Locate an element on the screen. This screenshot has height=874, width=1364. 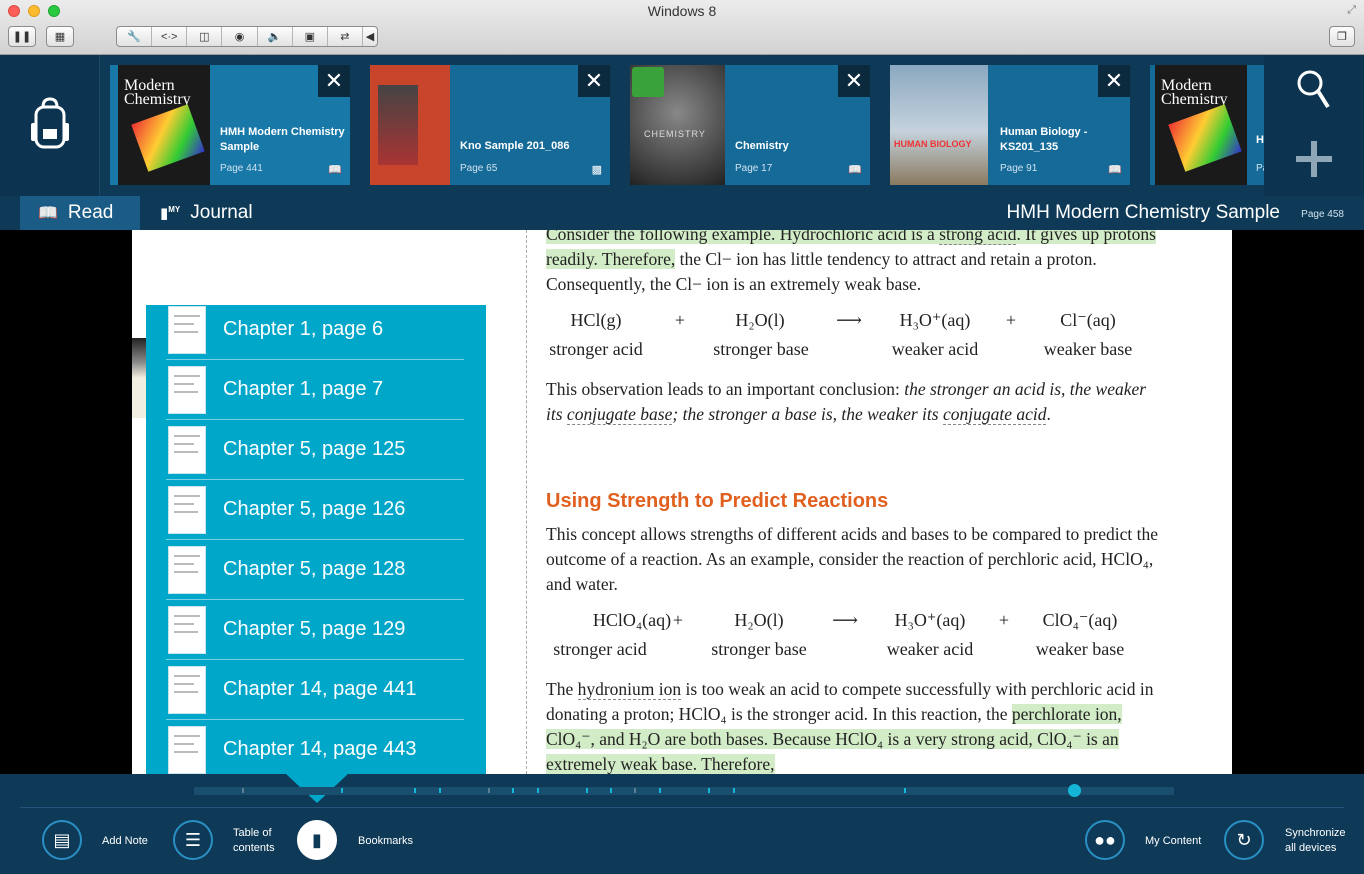
bookmark-item: Chapter 5, page 126 is located at coordinates (316, 510).